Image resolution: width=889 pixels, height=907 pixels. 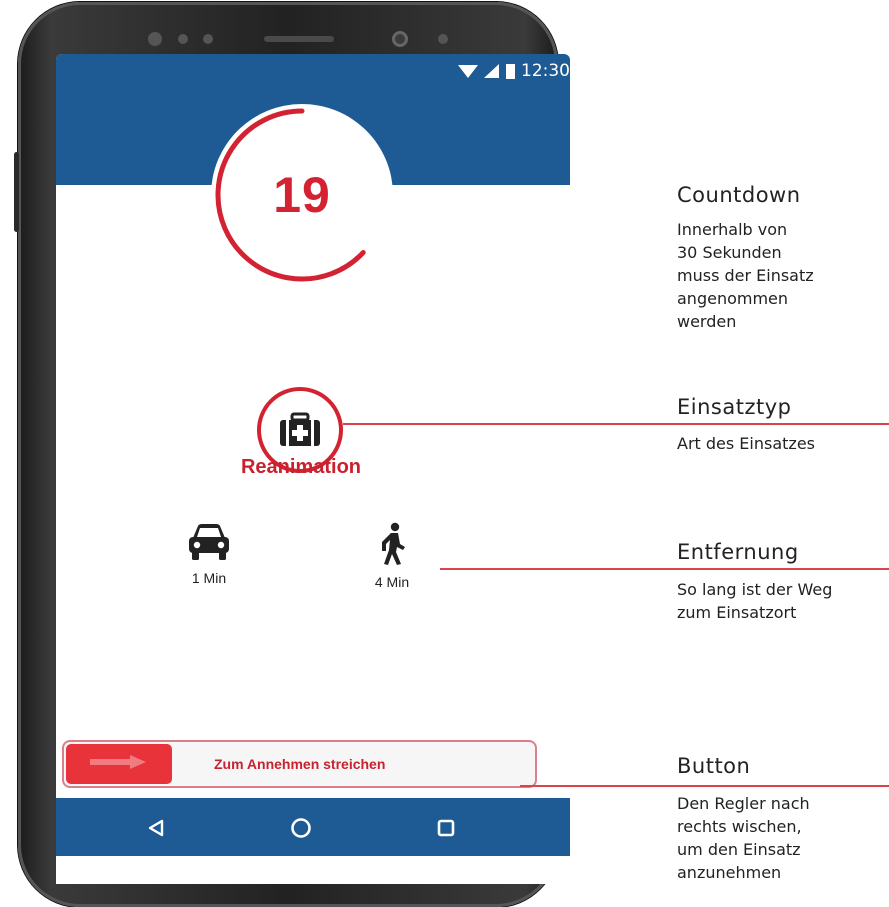 What do you see at coordinates (743, 803) in the screenshot?
I see `annotation-line: Den Regler nach` at bounding box center [743, 803].